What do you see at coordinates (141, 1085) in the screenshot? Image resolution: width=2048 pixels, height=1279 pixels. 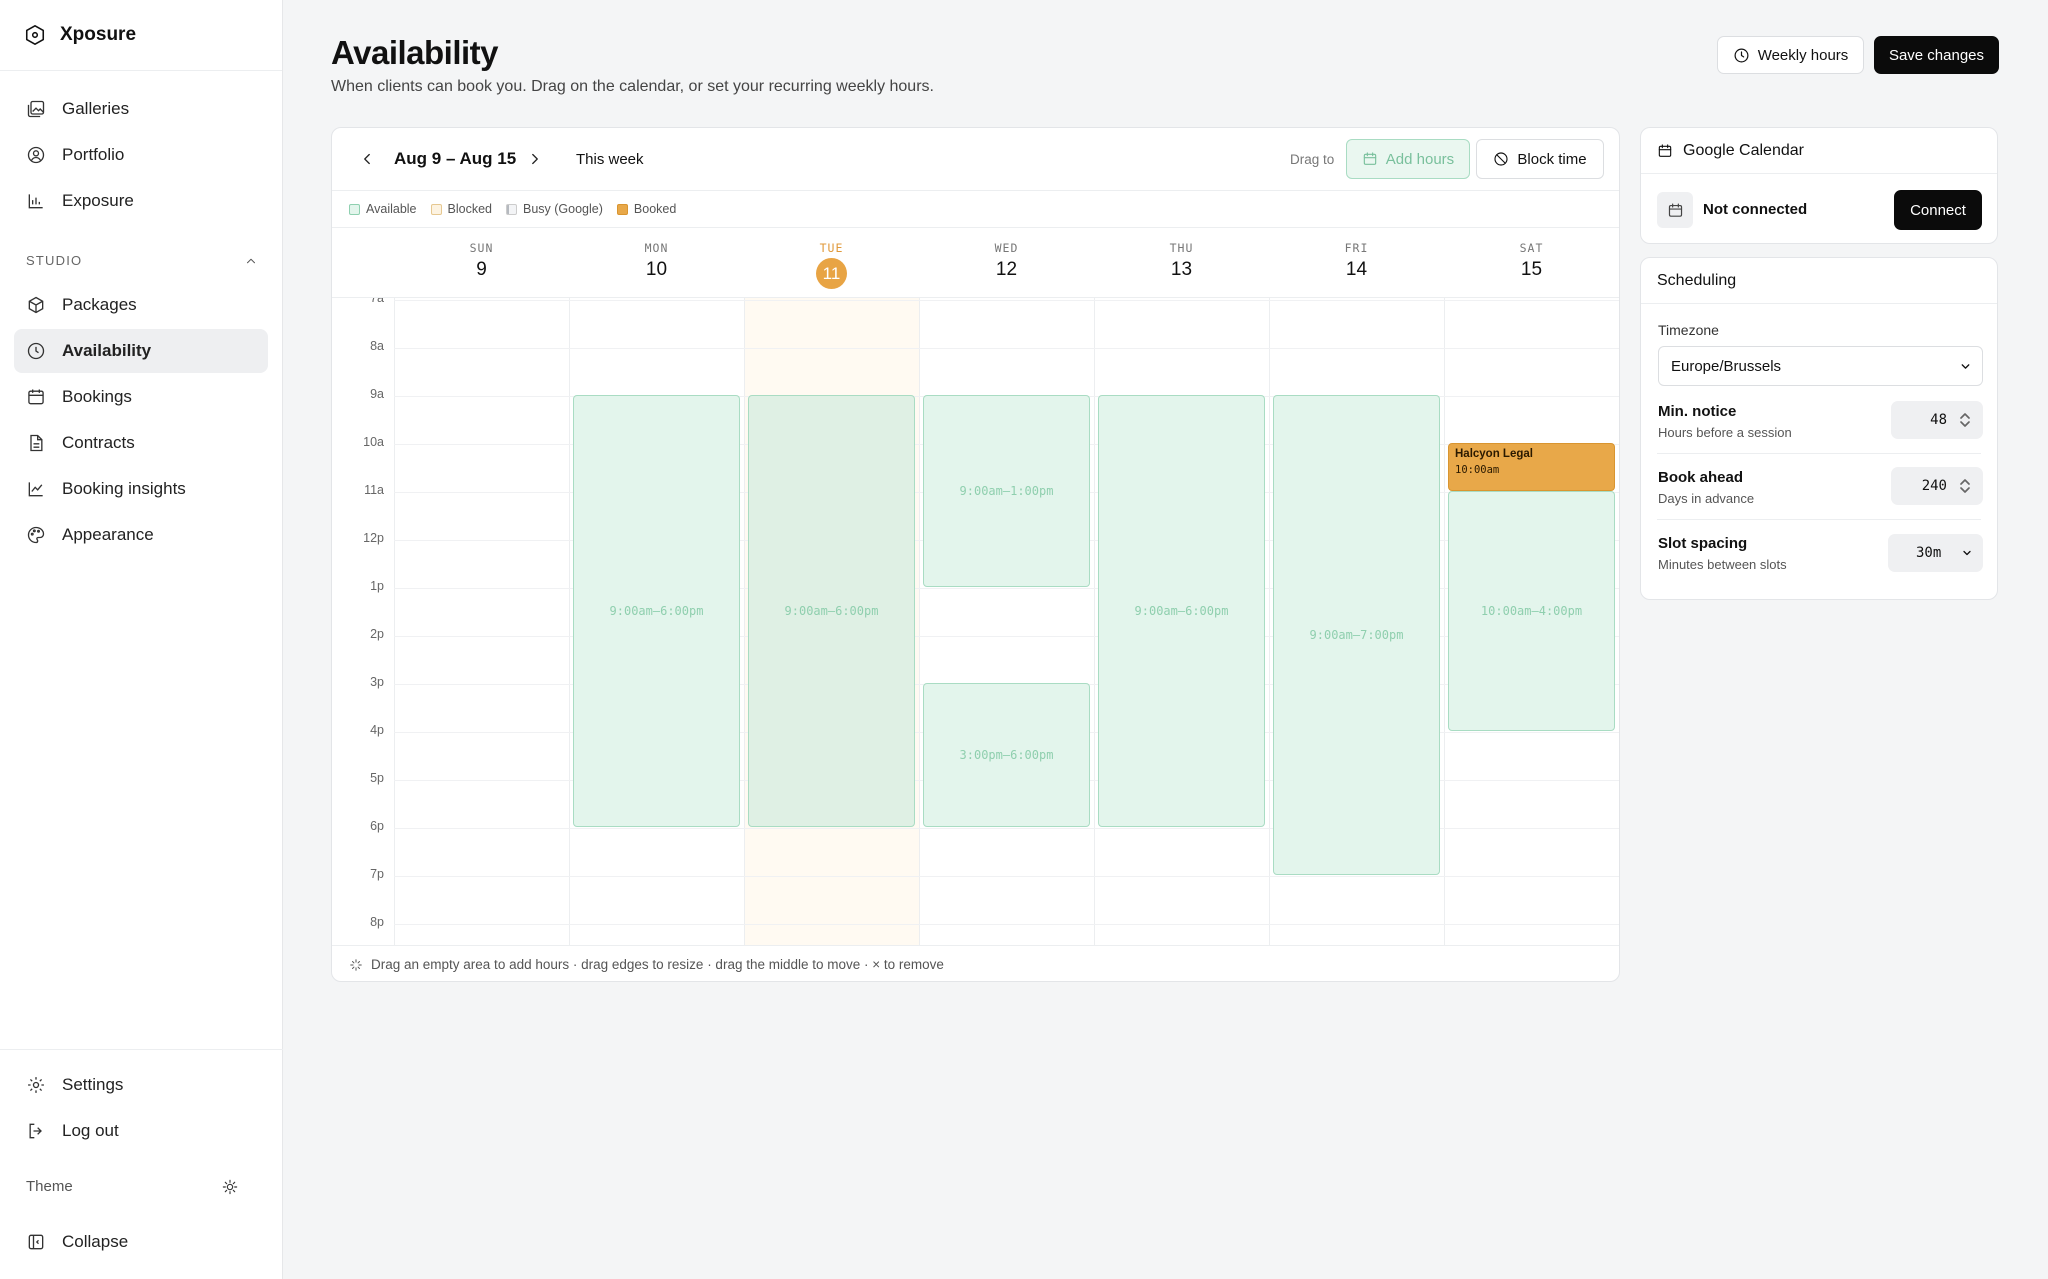 I see `sidebar-item-settings: Settings` at bounding box center [141, 1085].